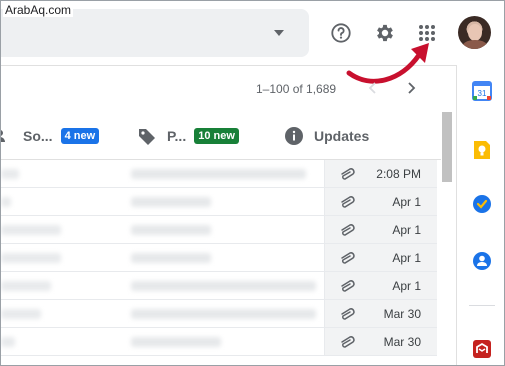 This screenshot has width=505, height=366. I want to click on newer-page-button, so click(411, 88).